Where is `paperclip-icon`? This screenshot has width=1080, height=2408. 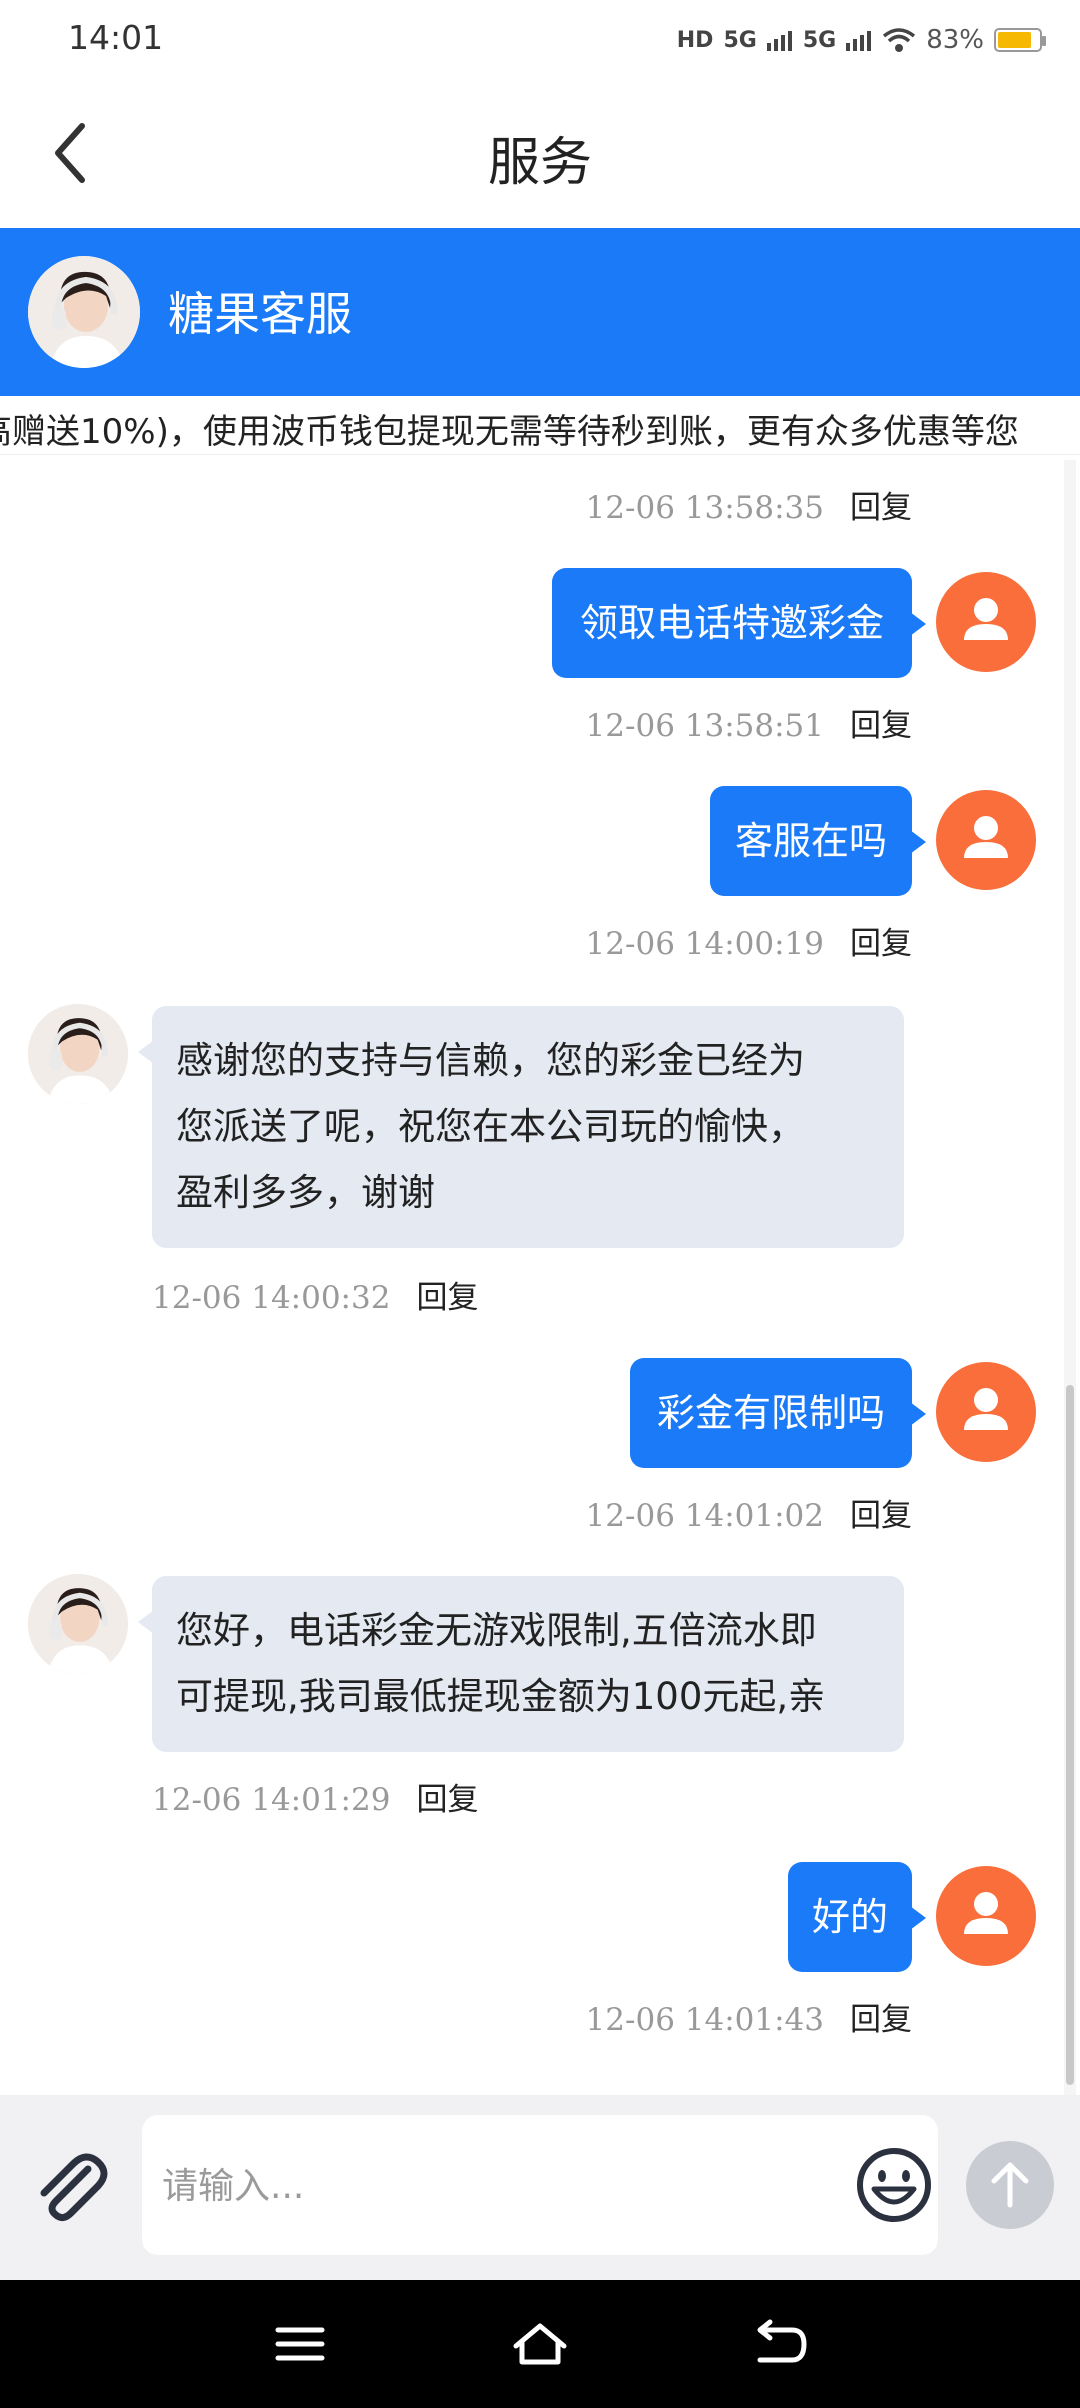
paperclip-icon is located at coordinates (74, 2187).